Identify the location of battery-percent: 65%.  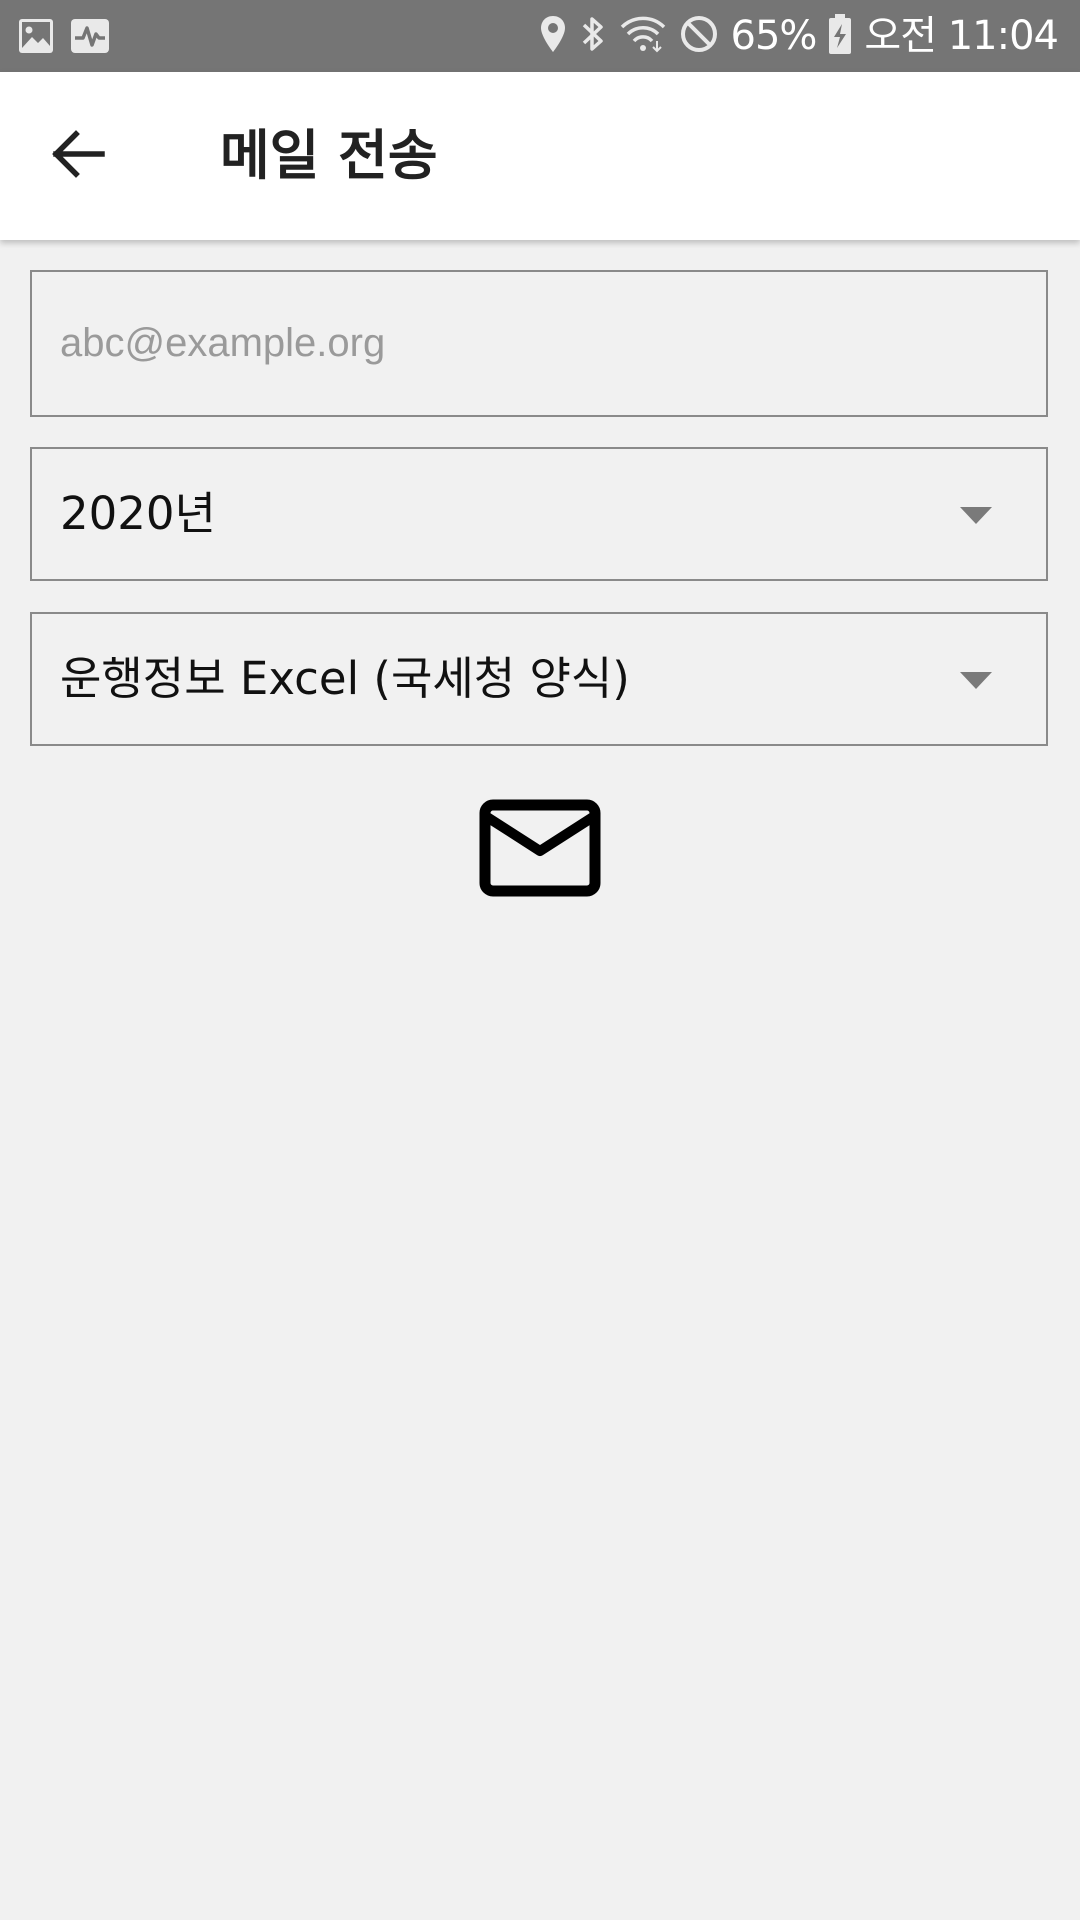
(774, 36).